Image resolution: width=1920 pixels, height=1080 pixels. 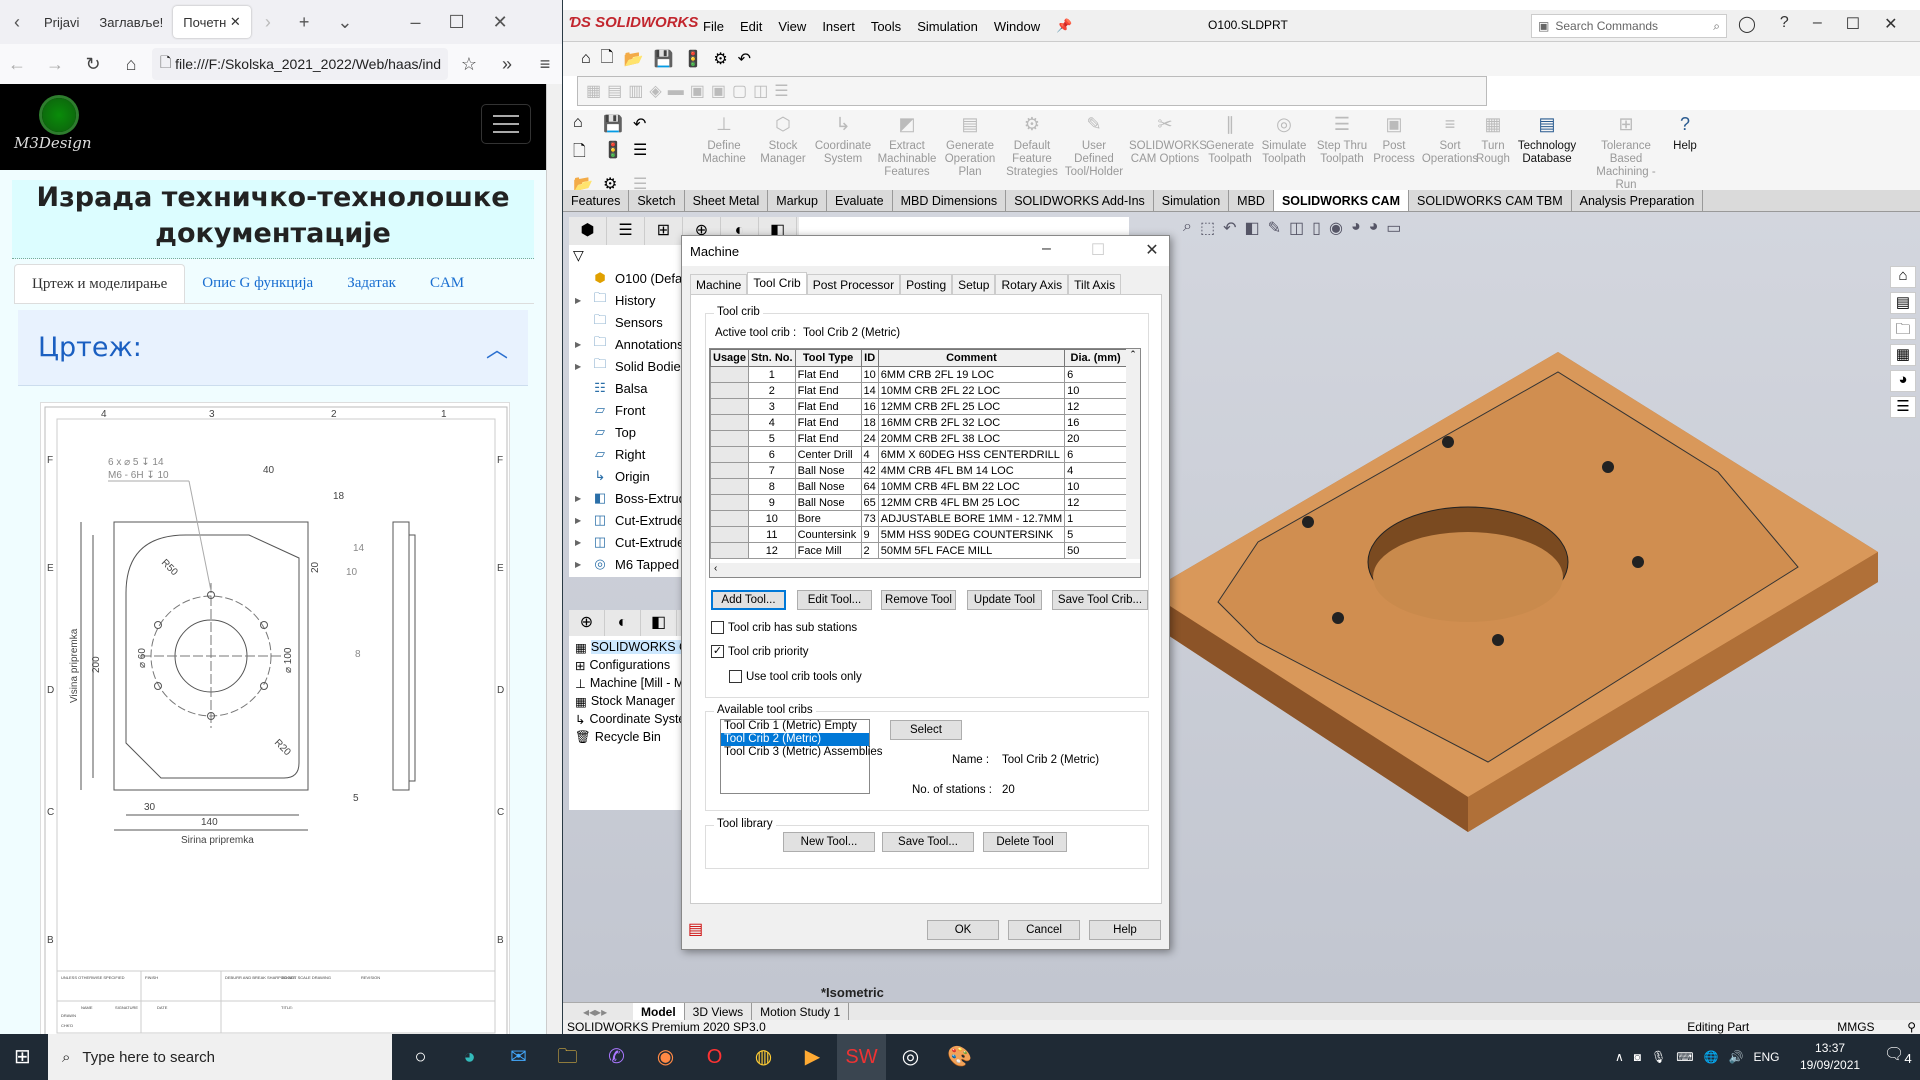 I want to click on maximize-icon: ☐, so click(x=456, y=22).